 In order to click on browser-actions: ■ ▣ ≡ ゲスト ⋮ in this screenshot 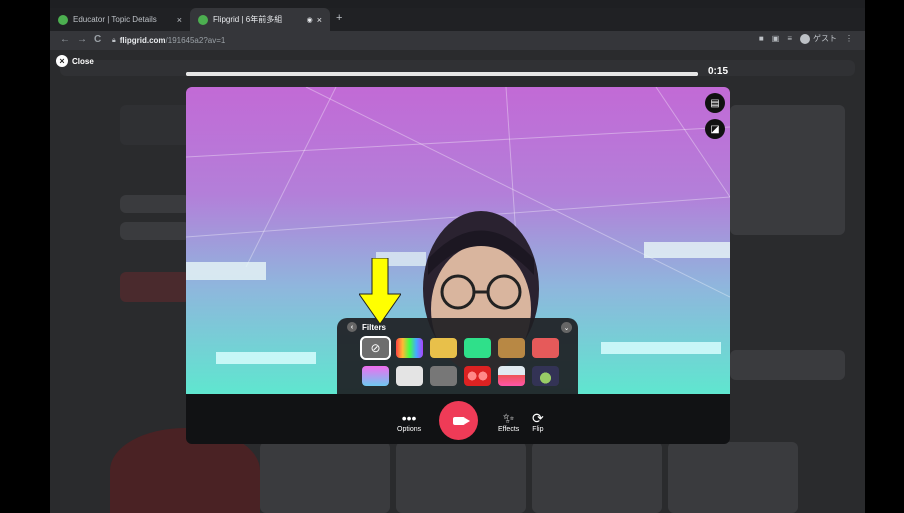, I will do `click(806, 38)`.